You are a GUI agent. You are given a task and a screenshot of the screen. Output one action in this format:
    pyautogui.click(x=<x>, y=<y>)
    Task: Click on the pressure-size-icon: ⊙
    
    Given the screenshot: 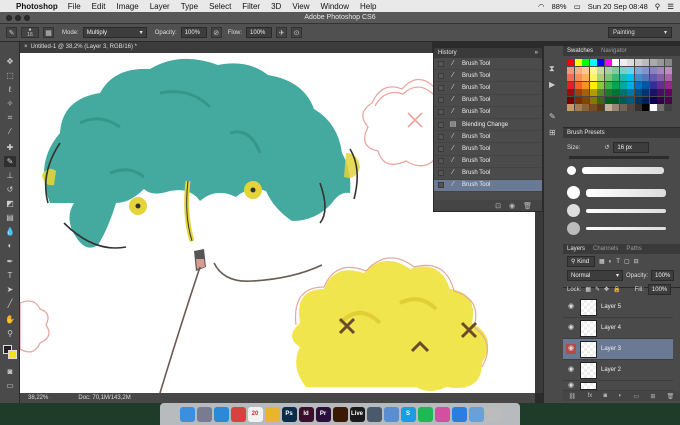 What is the action you would take?
    pyautogui.click(x=297, y=32)
    